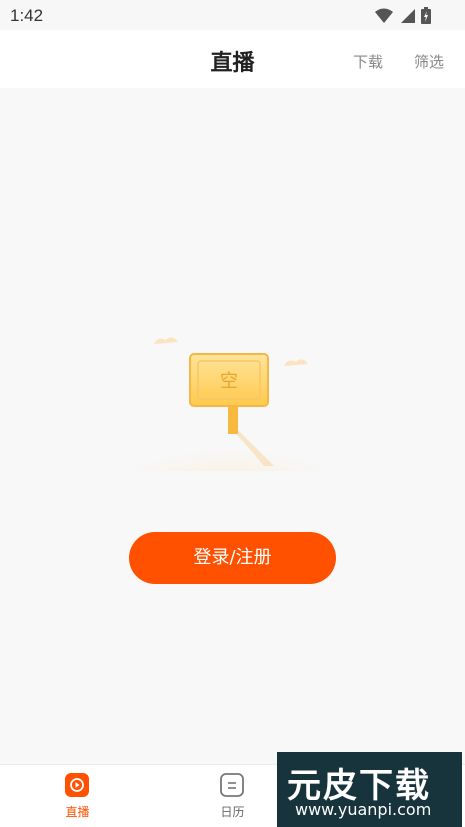 The image size is (465, 827). What do you see at coordinates (229, 404) in the screenshot?
I see `empty-state-illustration: 空` at bounding box center [229, 404].